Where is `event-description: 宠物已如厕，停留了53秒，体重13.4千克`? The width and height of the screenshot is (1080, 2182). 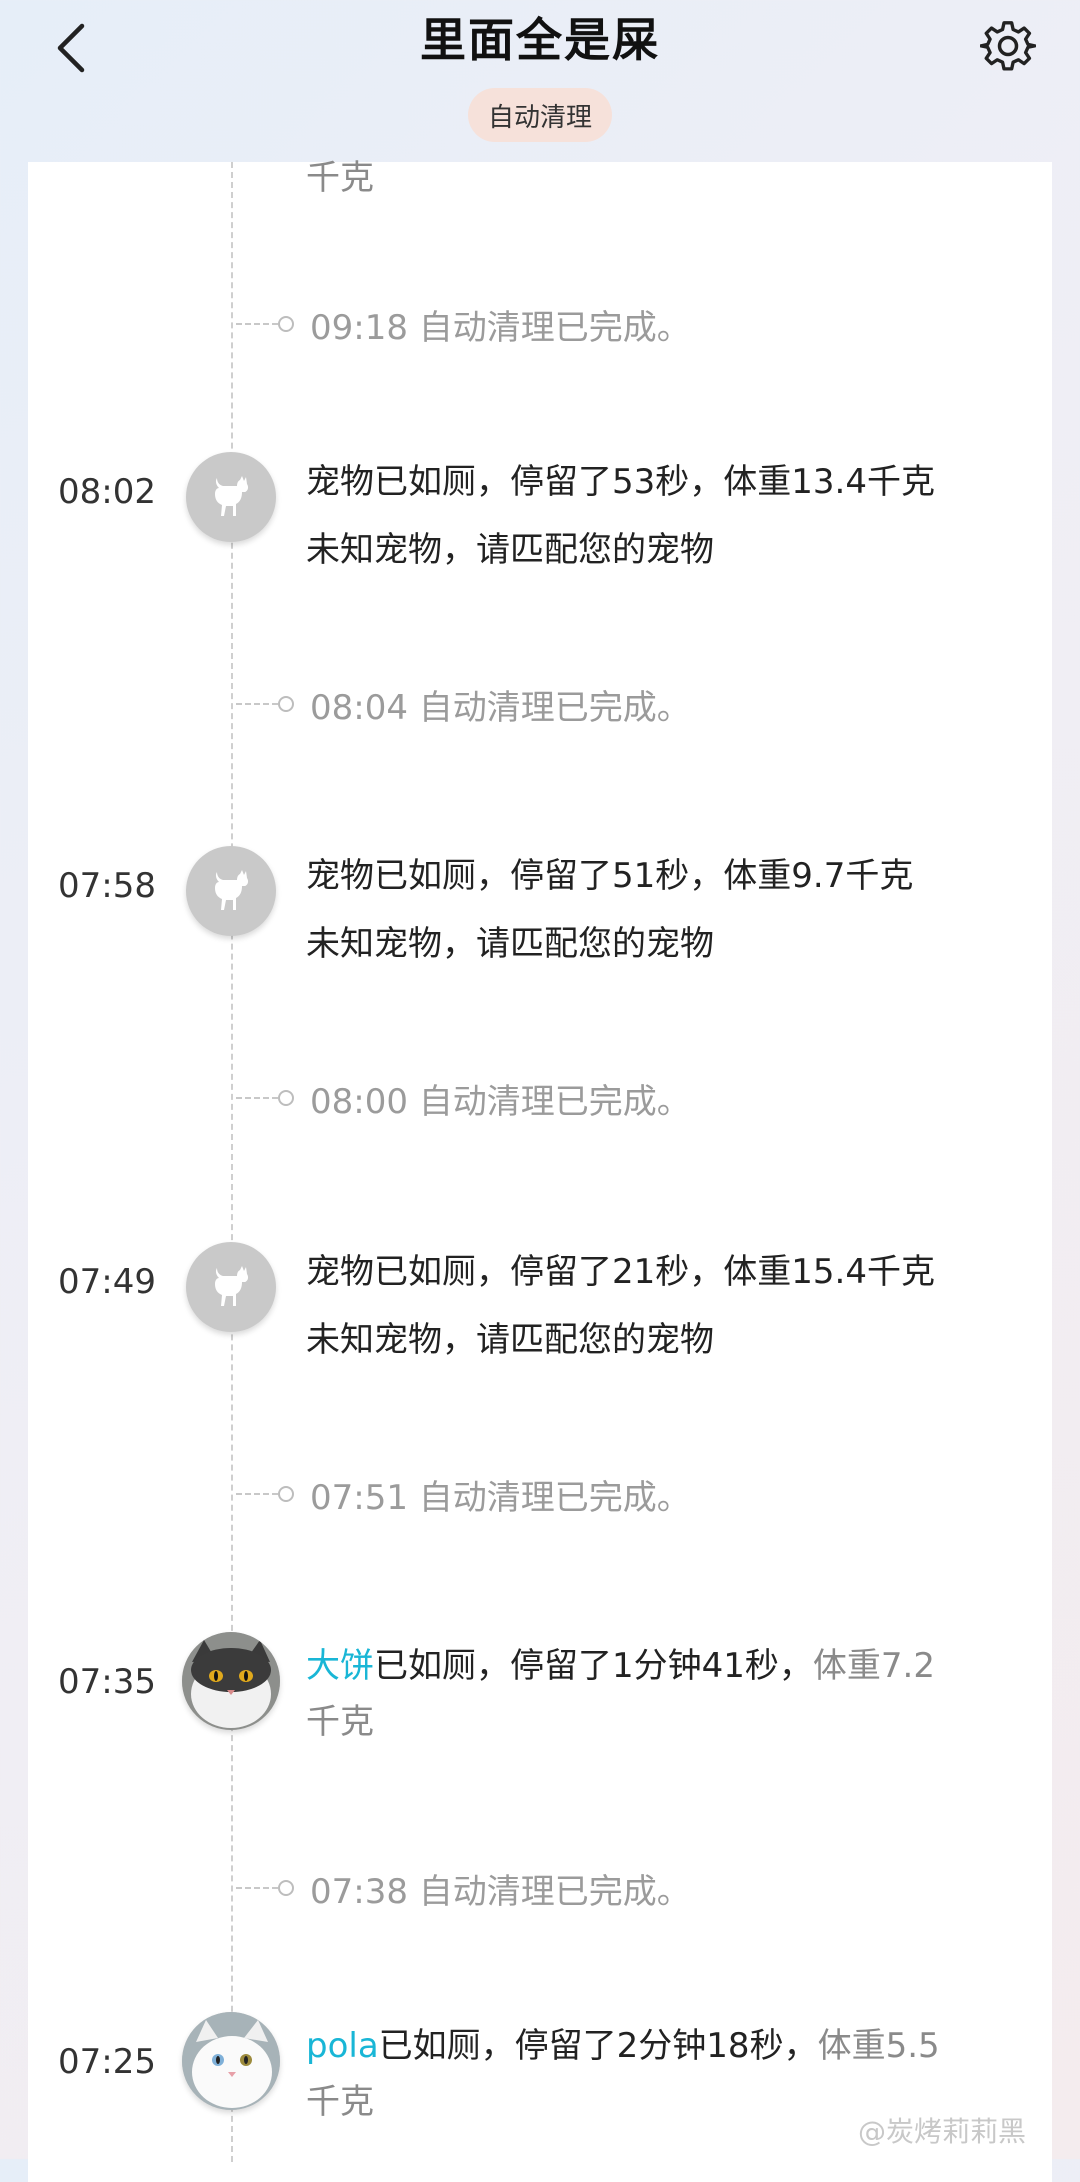
event-description: 宠物已如厕，停留了53秒，体重13.4千克 is located at coordinates (620, 482).